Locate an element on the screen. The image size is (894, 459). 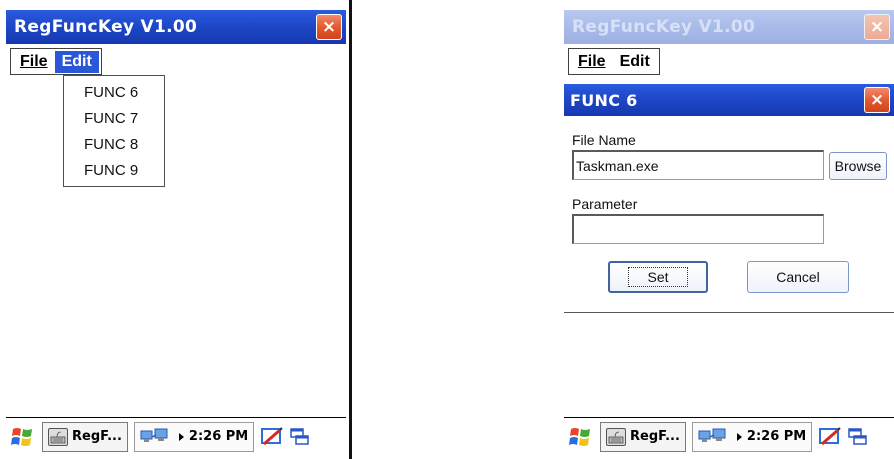
cancel-button-label: Cancel is located at coordinates (798, 277).